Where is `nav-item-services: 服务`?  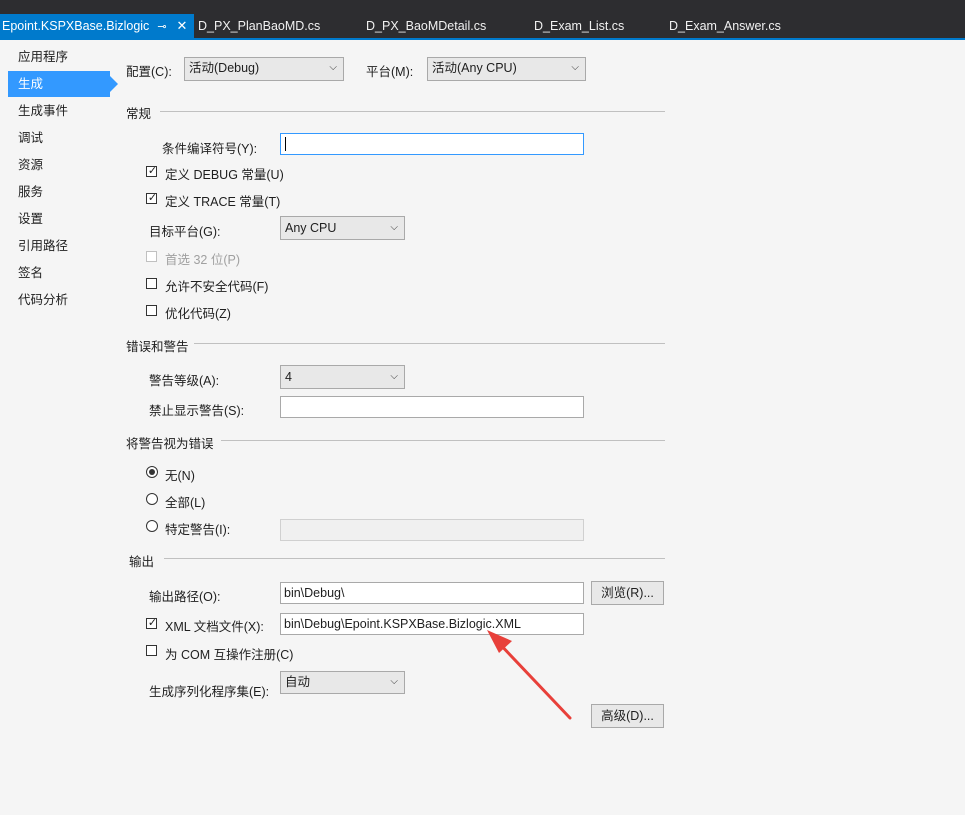
nav-item-services: 服务 is located at coordinates (59, 192).